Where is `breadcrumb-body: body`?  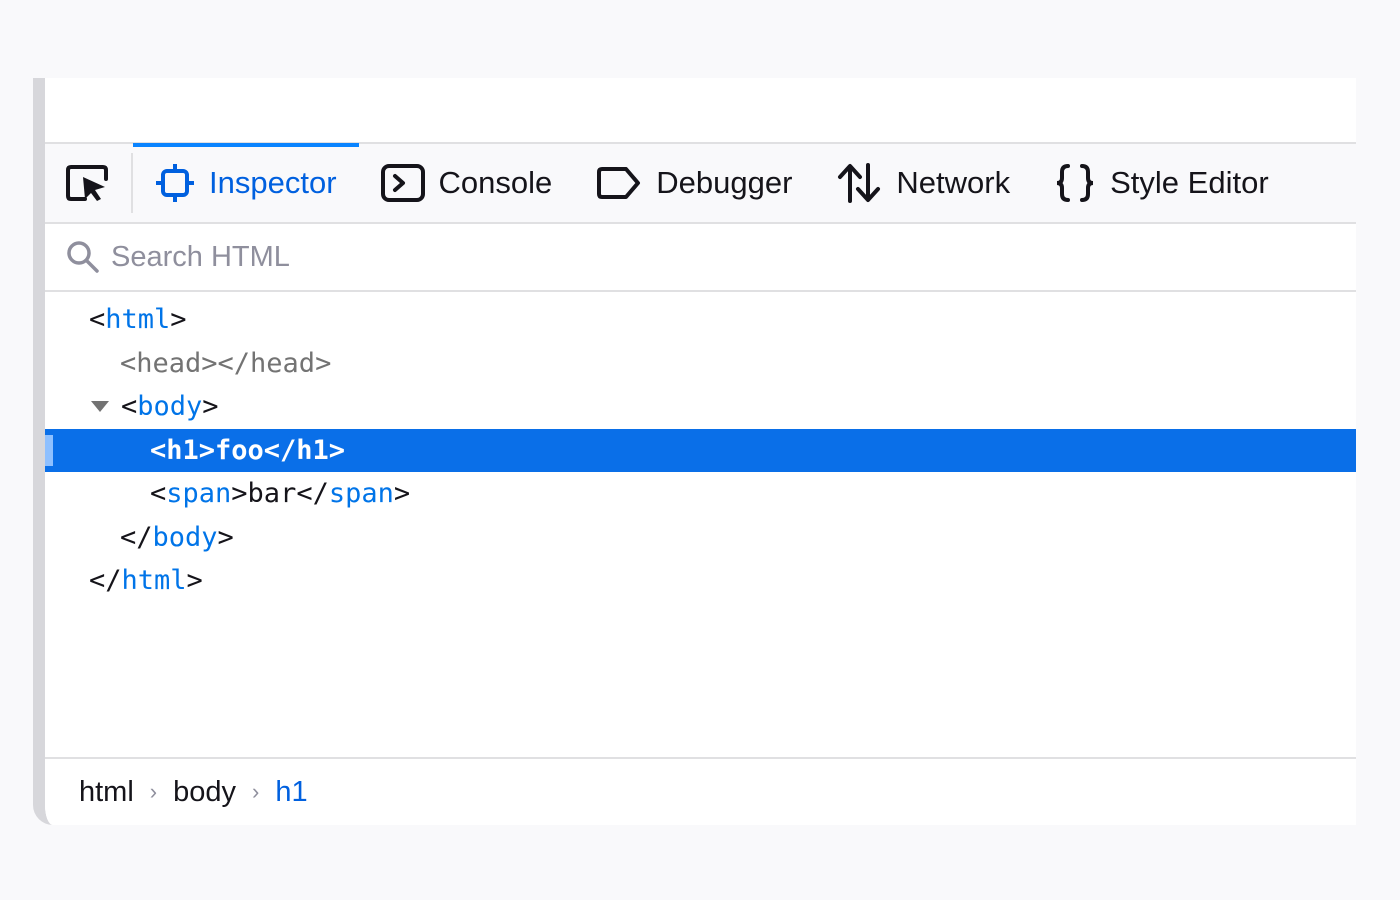
breadcrumb-body: body is located at coordinates (204, 792).